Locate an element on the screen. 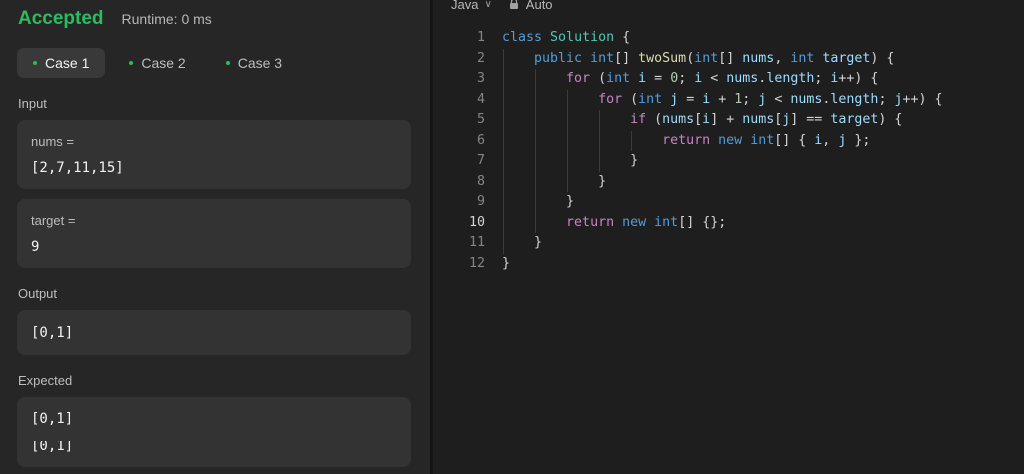 The image size is (1024, 474). expected-label: Expected is located at coordinates (45, 380).